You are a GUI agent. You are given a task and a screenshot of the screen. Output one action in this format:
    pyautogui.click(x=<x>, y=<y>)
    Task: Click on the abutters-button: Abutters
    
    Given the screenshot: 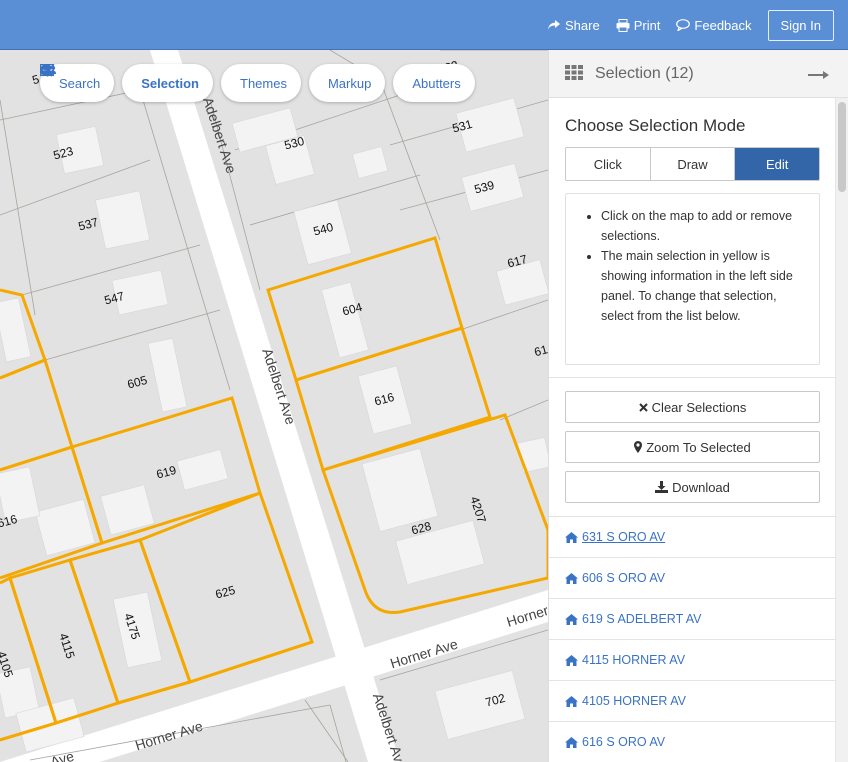 What is the action you would take?
    pyautogui.click(x=257, y=83)
    